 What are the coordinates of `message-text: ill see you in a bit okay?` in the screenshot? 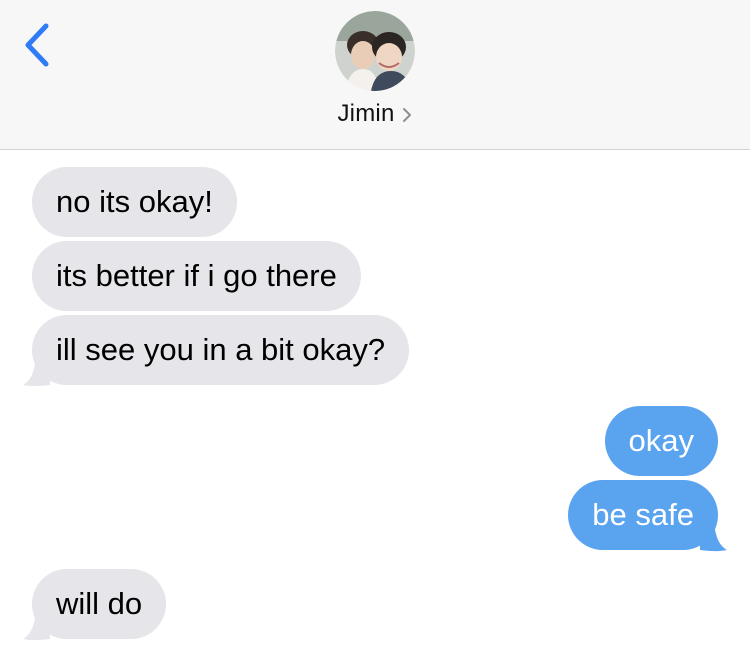 It's located at (221, 349).